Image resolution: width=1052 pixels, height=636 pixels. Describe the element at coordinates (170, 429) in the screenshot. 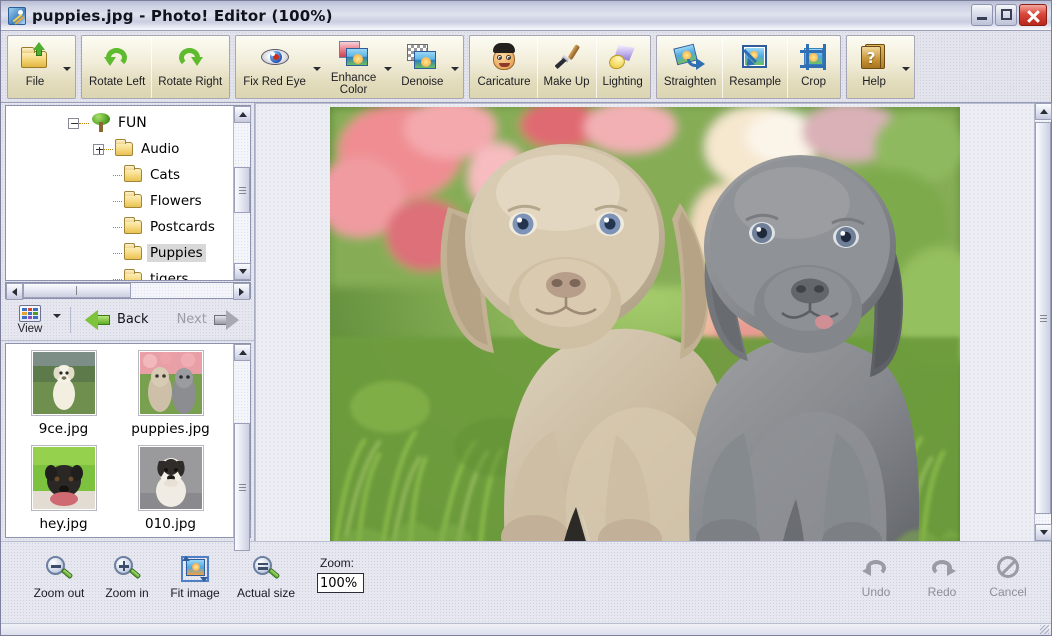

I see `thumbnail-name: puppies.jpg` at that location.